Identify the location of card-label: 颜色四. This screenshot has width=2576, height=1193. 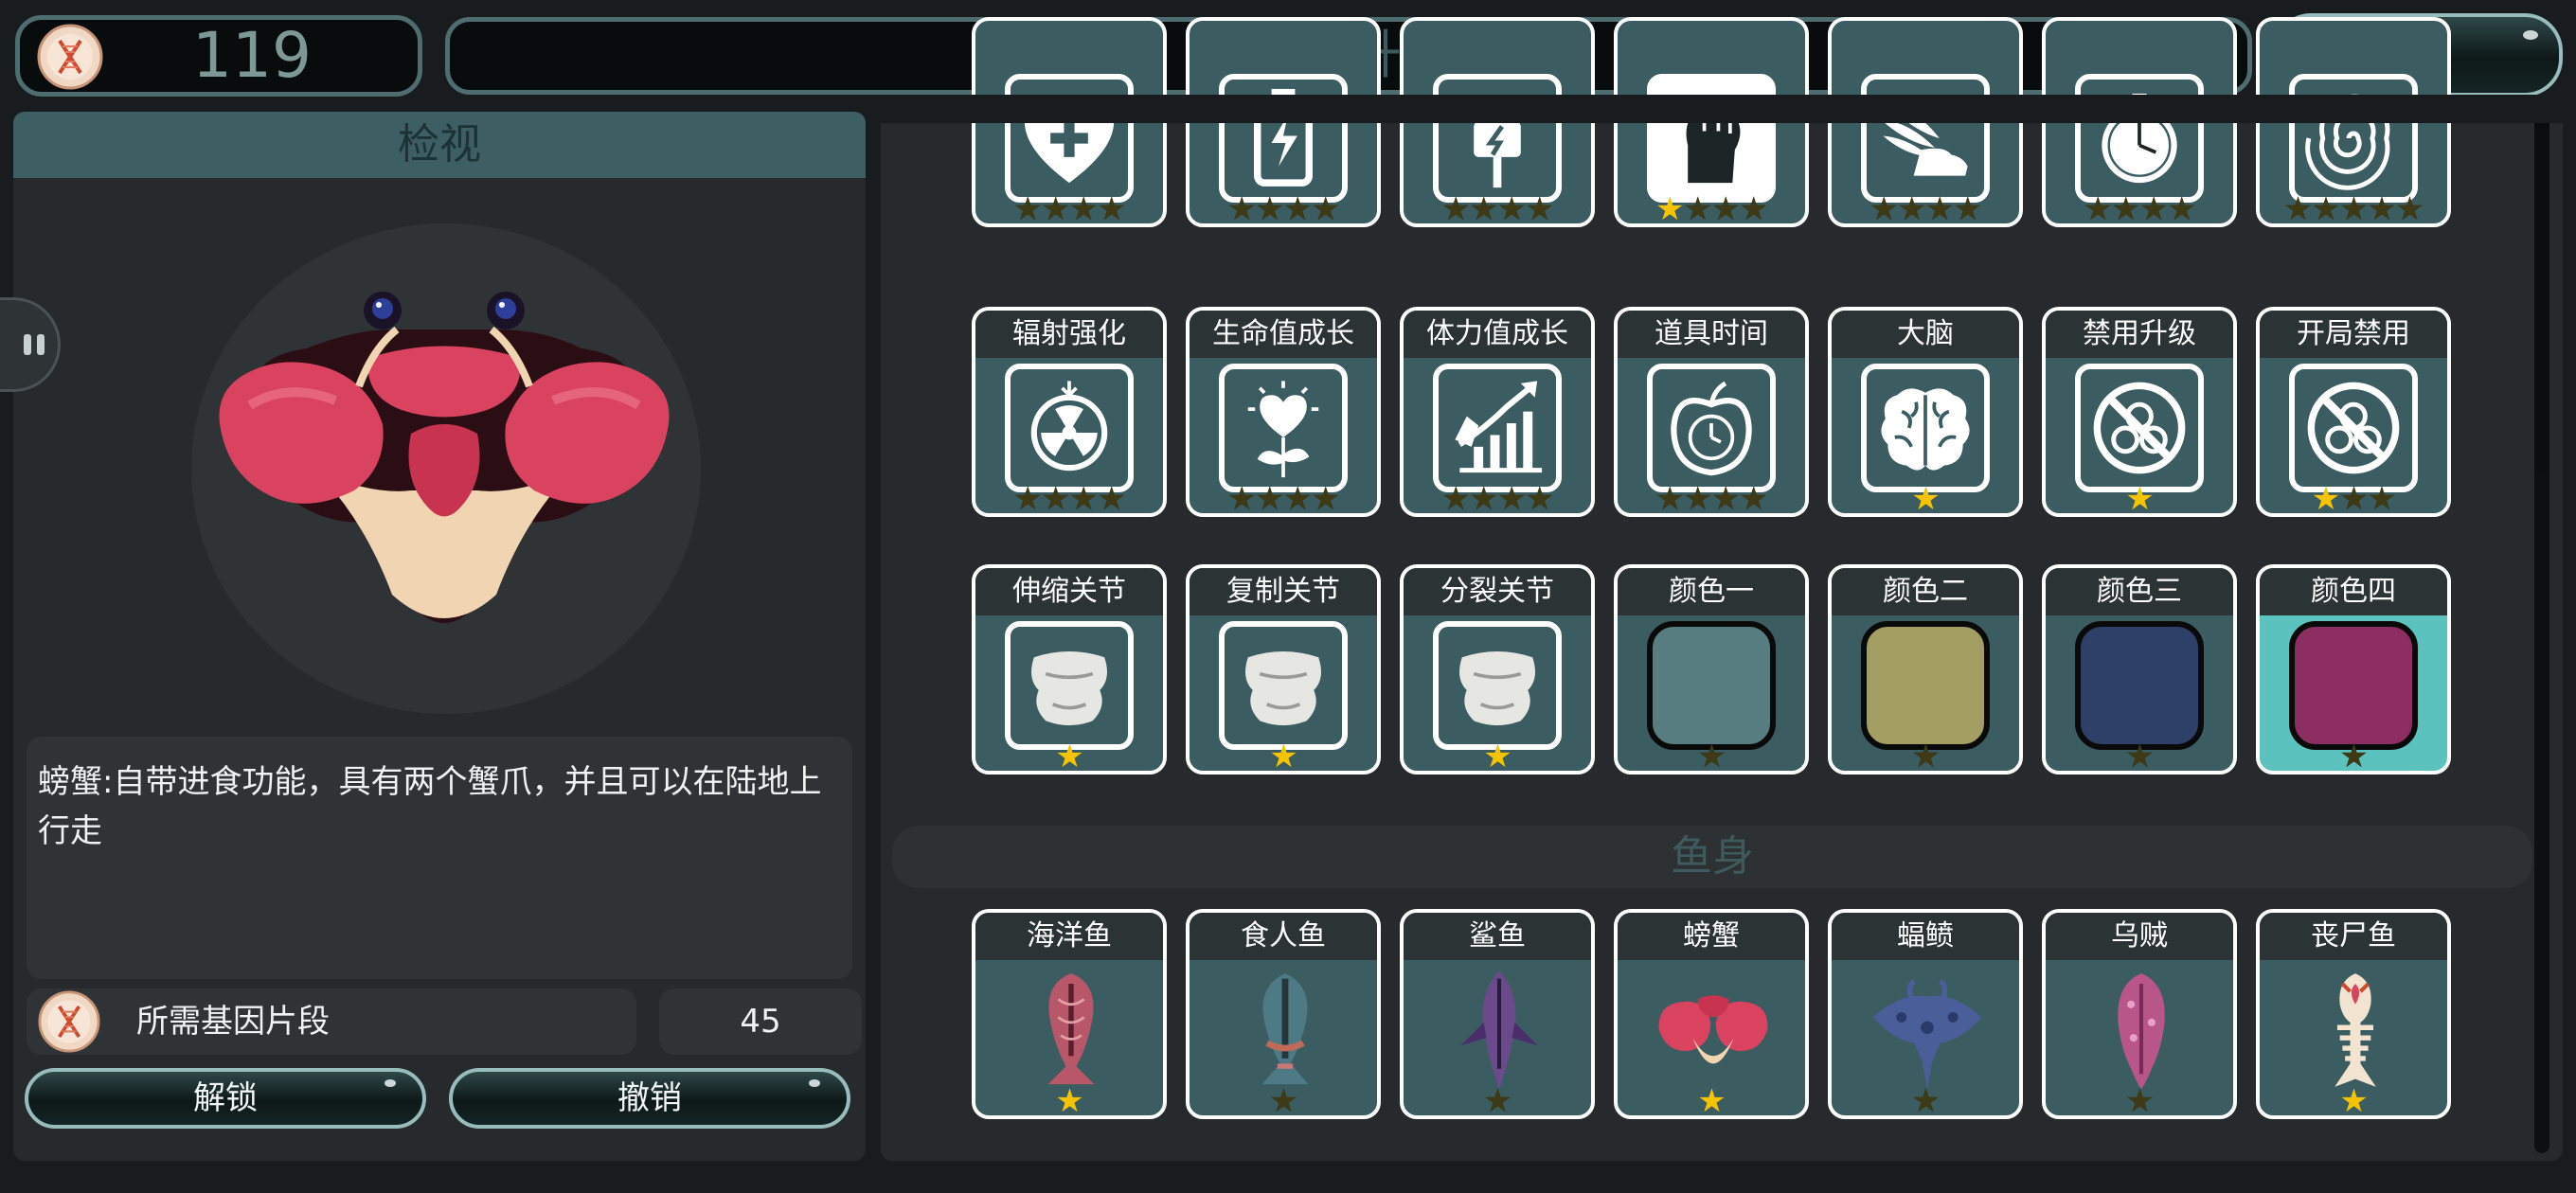
(2353, 591).